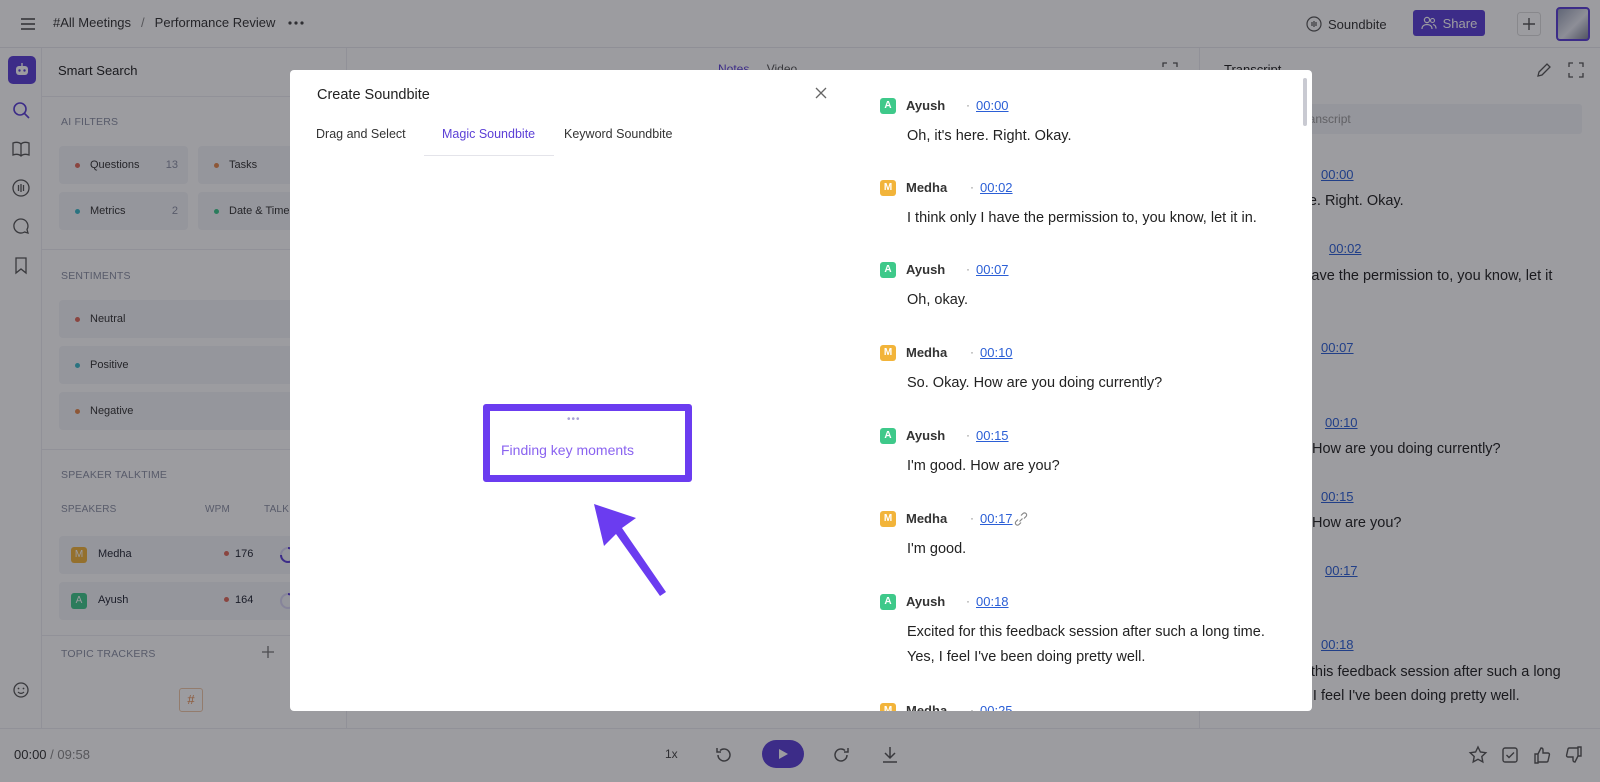 This screenshot has height=782, width=1600. What do you see at coordinates (996, 707) in the screenshot?
I see `transcript-timestamp: 00:25` at bounding box center [996, 707].